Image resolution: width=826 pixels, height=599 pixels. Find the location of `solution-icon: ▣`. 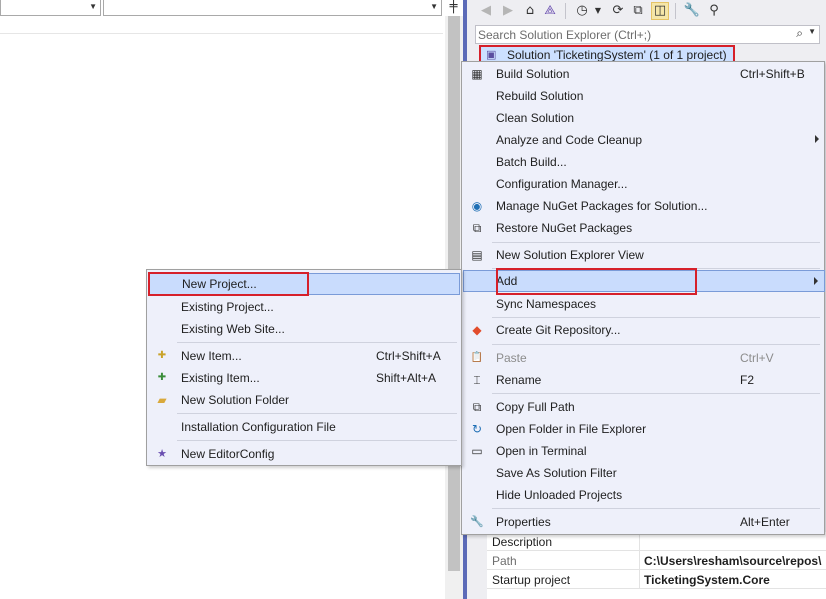

solution-icon: ▣ is located at coordinates (491, 54).